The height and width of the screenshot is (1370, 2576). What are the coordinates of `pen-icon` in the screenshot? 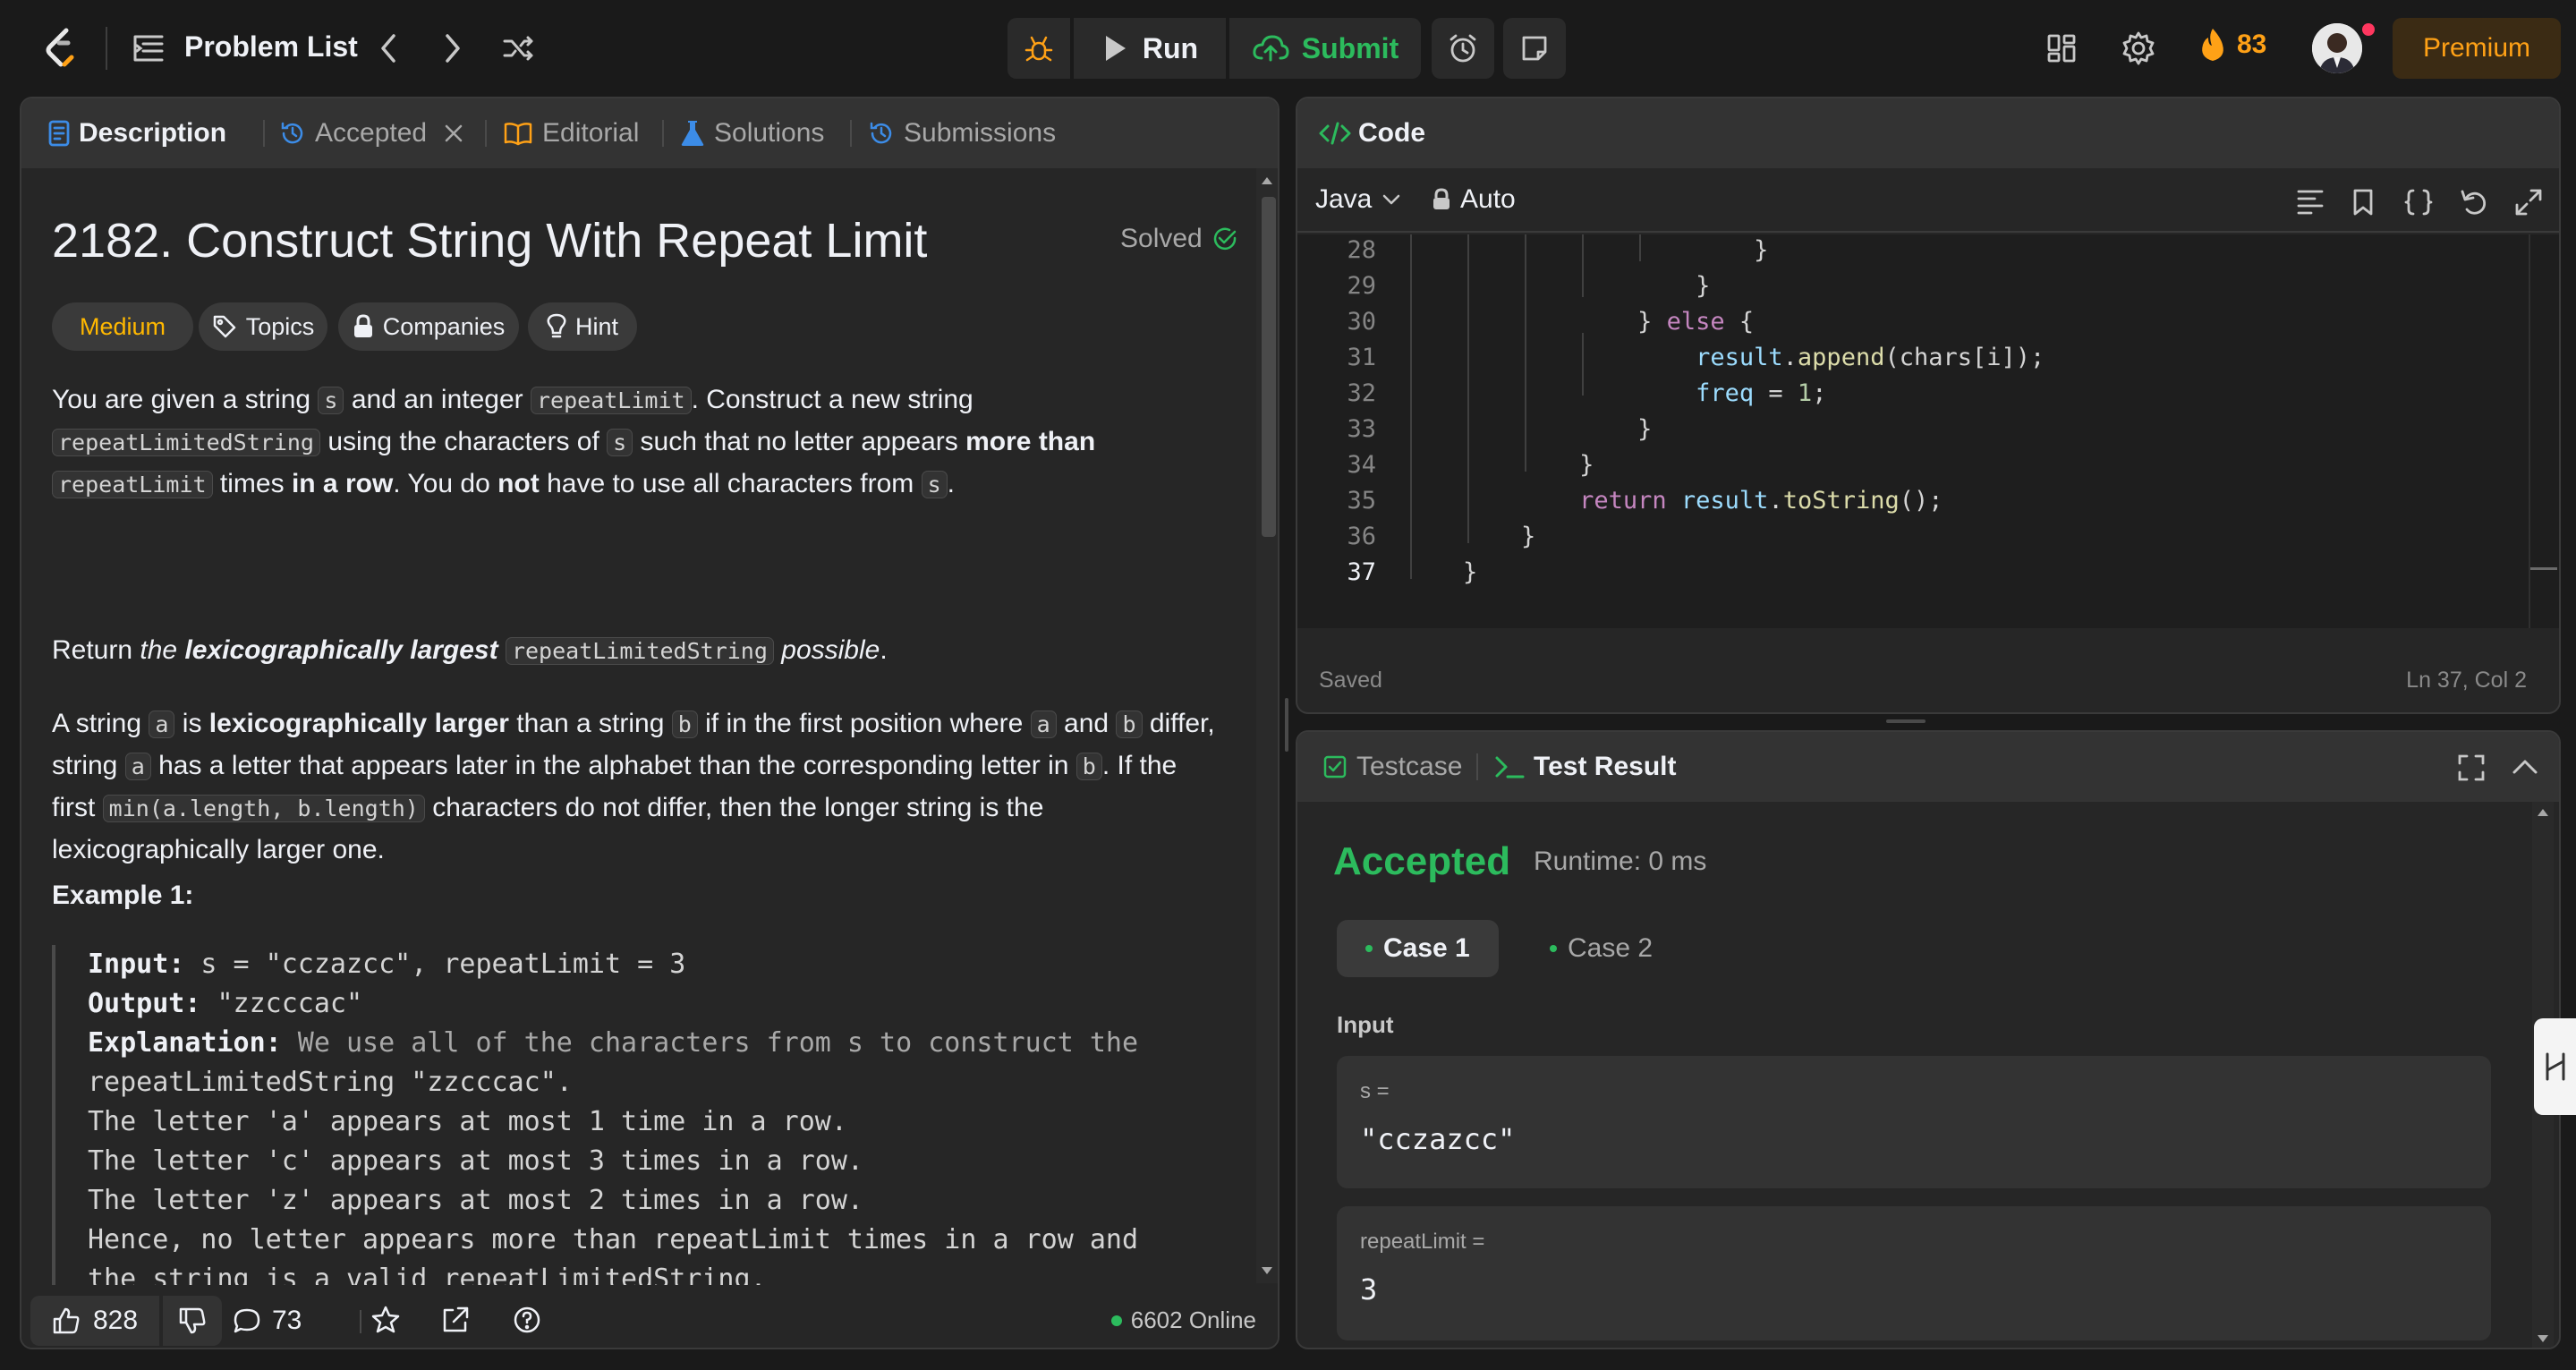 It's located at (2555, 1067).